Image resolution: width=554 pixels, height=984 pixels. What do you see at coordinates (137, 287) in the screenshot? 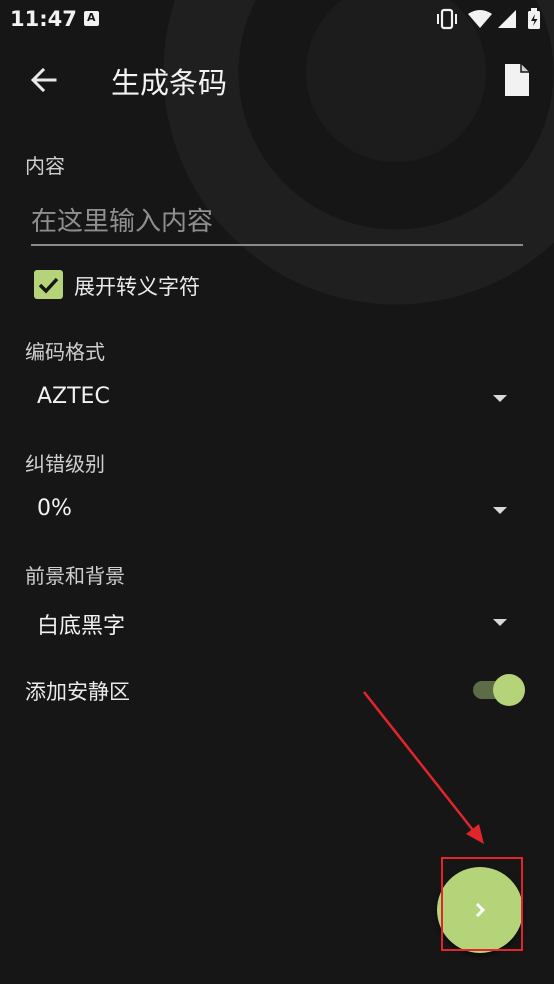
I see `expand-escape-label: 展开转义字符` at bounding box center [137, 287].